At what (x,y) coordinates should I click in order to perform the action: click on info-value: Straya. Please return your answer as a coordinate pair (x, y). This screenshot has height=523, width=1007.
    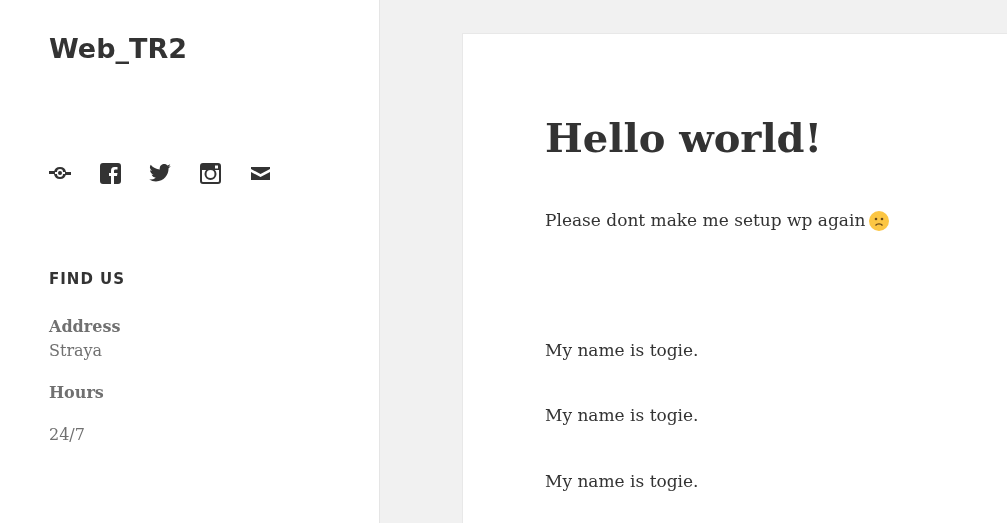
    Looking at the image, I should click on (76, 351).